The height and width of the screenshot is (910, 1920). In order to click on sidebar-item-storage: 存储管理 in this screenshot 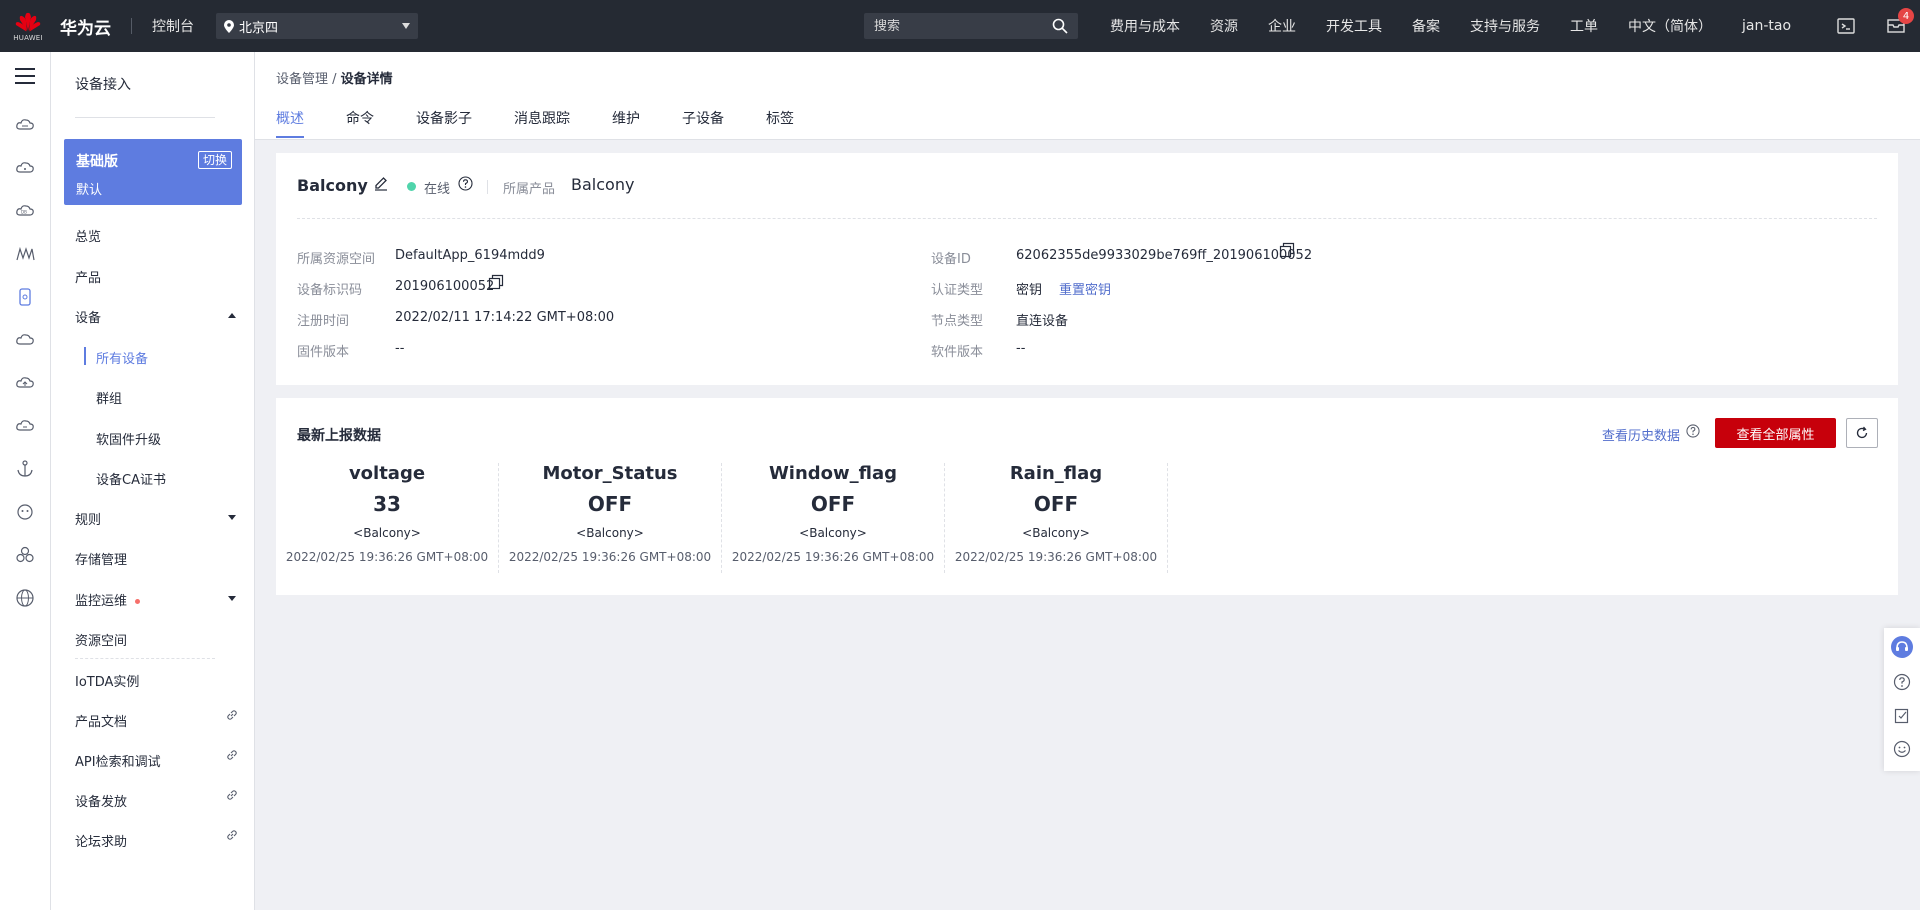, I will do `click(101, 558)`.